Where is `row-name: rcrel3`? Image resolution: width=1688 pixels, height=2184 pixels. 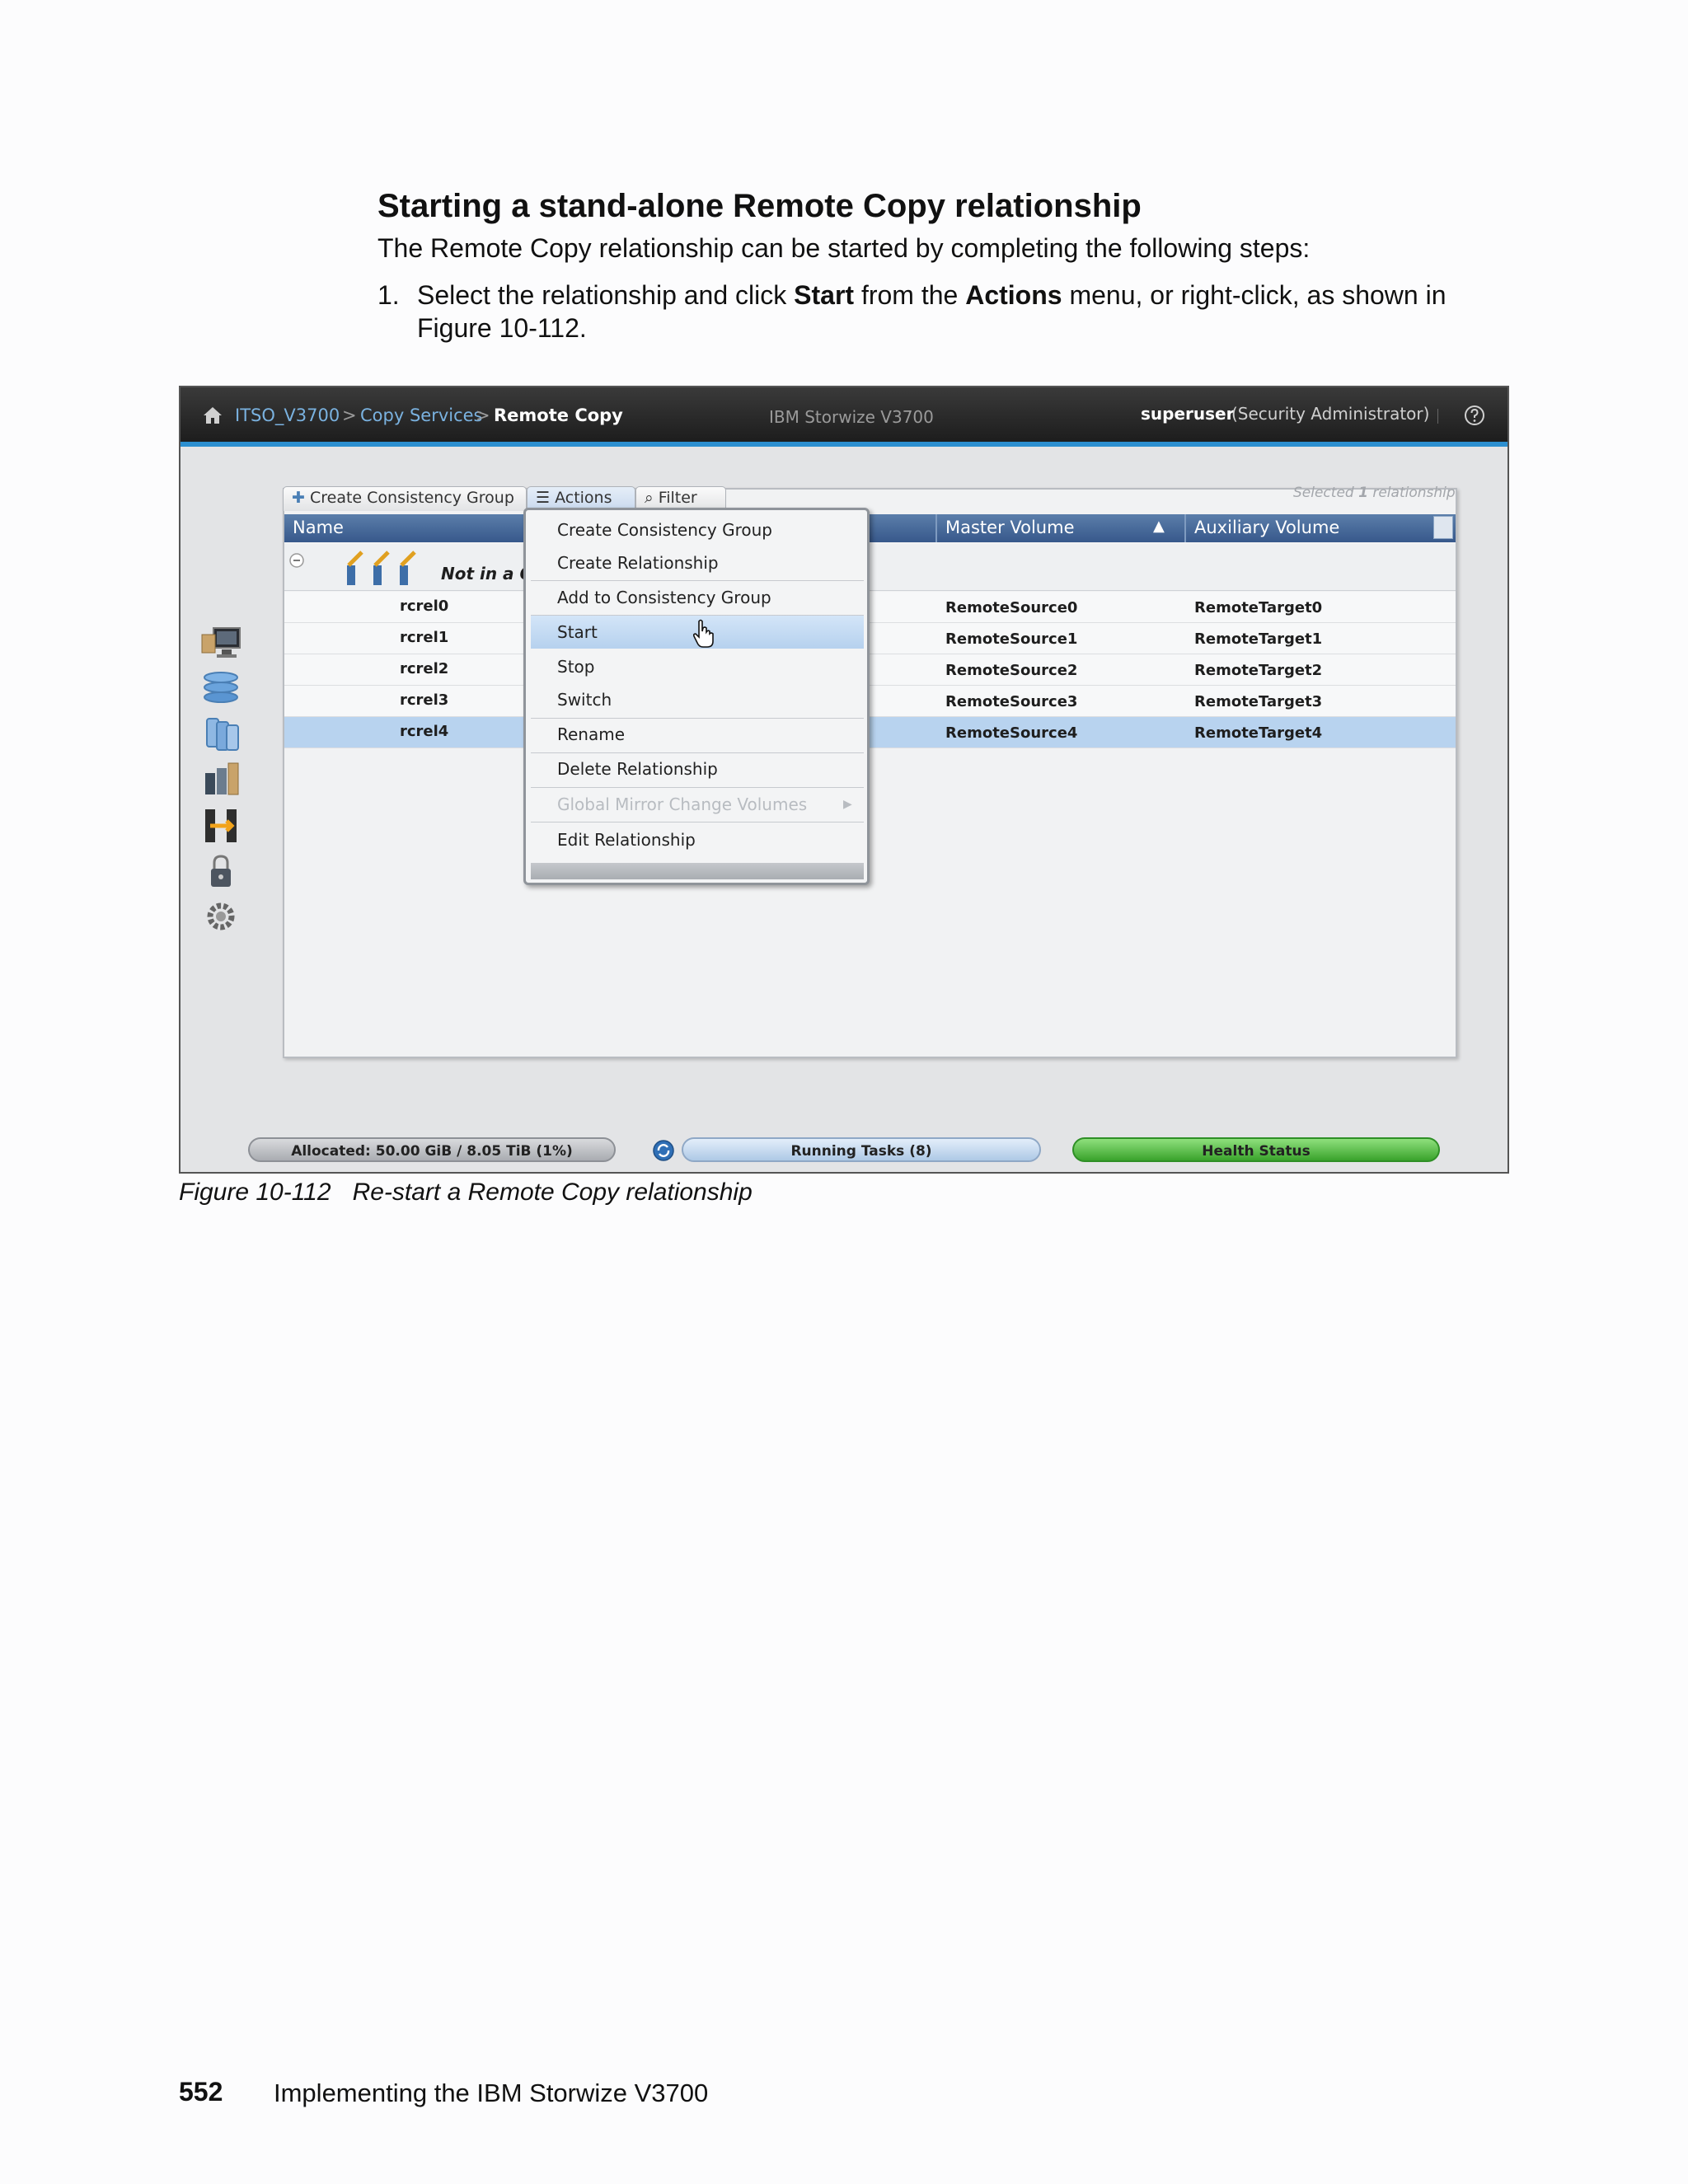 row-name: rcrel3 is located at coordinates (424, 700).